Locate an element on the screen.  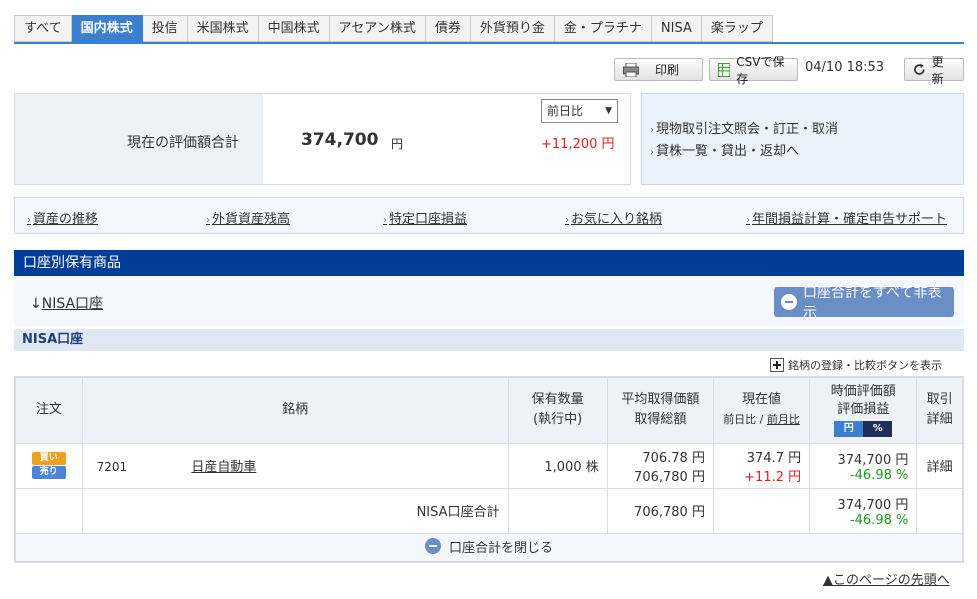
sell-button: 売り is located at coordinates (48, 472).